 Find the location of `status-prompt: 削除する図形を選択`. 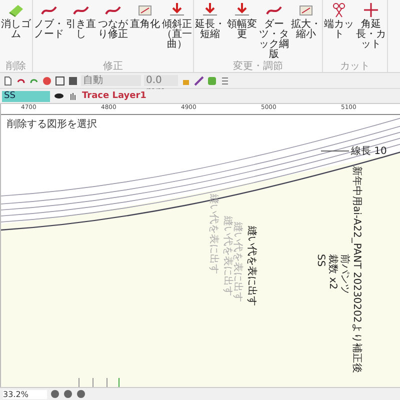

status-prompt: 削除する図形を選択 is located at coordinates (52, 124).